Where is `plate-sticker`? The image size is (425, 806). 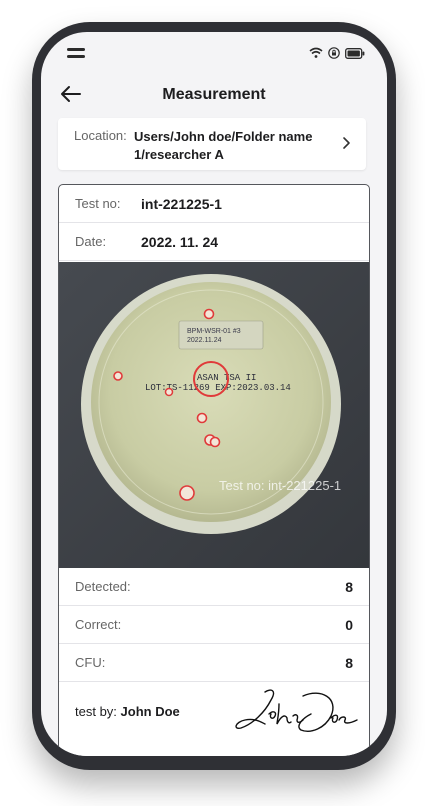
plate-sticker is located at coordinates (221, 335).